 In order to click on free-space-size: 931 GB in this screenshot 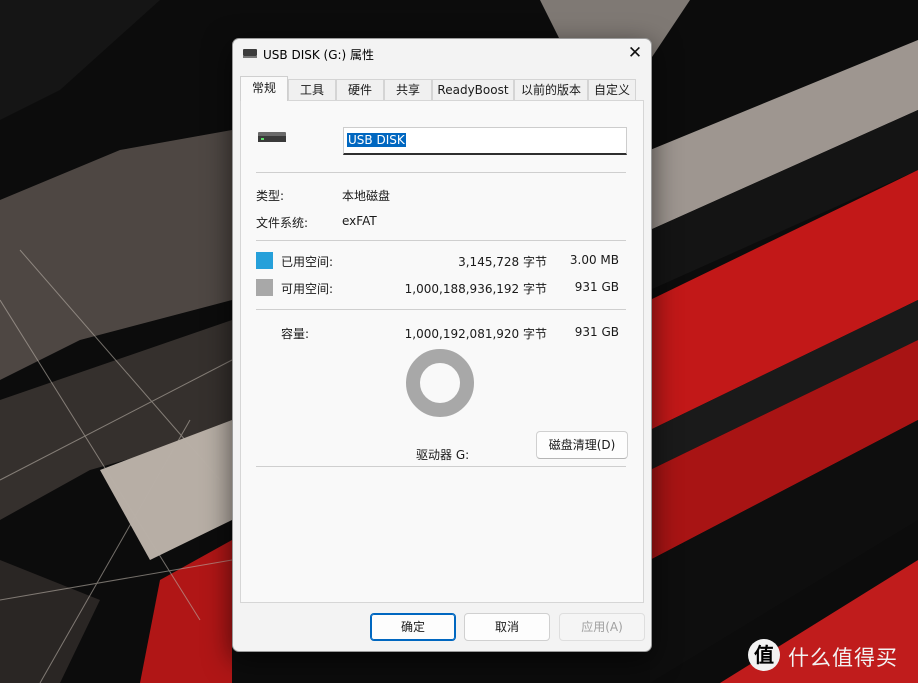, I will do `click(596, 287)`.